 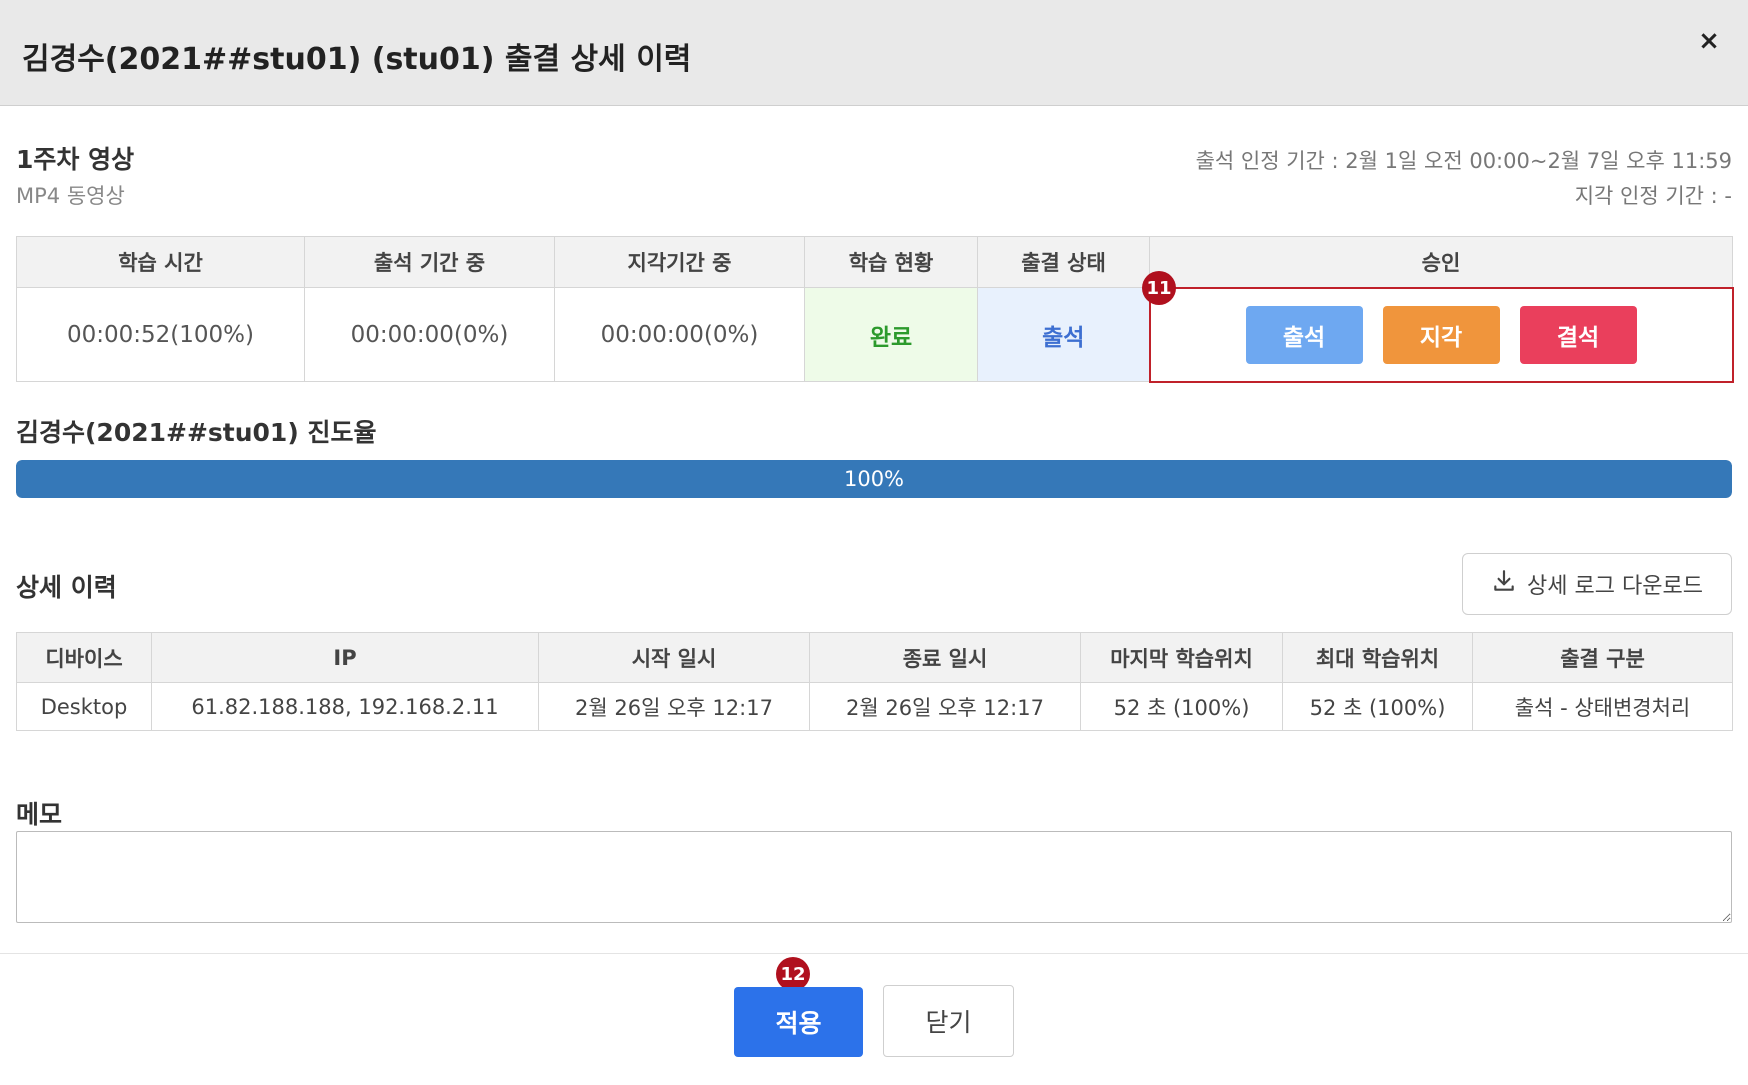 I want to click on dialog-title: 김경수(2021##stu01) (stu01) 출결 상세 이력, so click(x=357, y=59).